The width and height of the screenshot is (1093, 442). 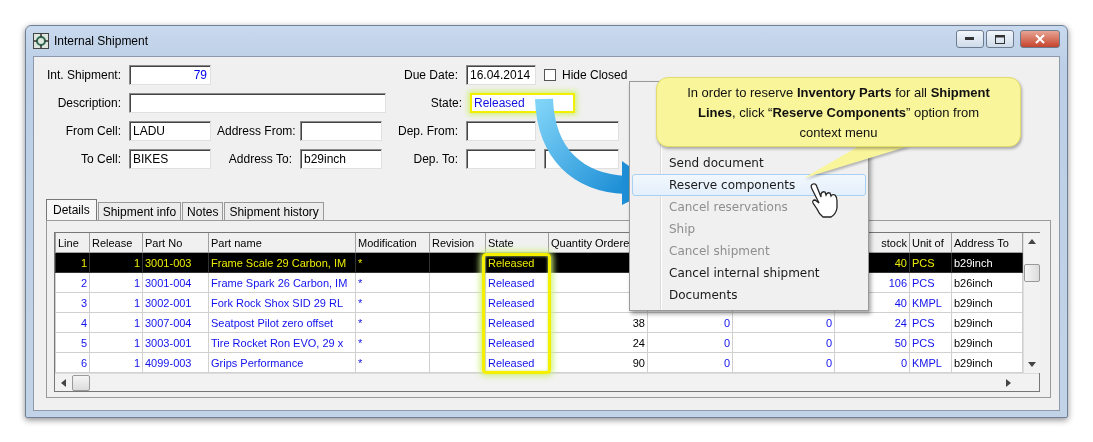 What do you see at coordinates (274, 211) in the screenshot?
I see `tab: Shipment history` at bounding box center [274, 211].